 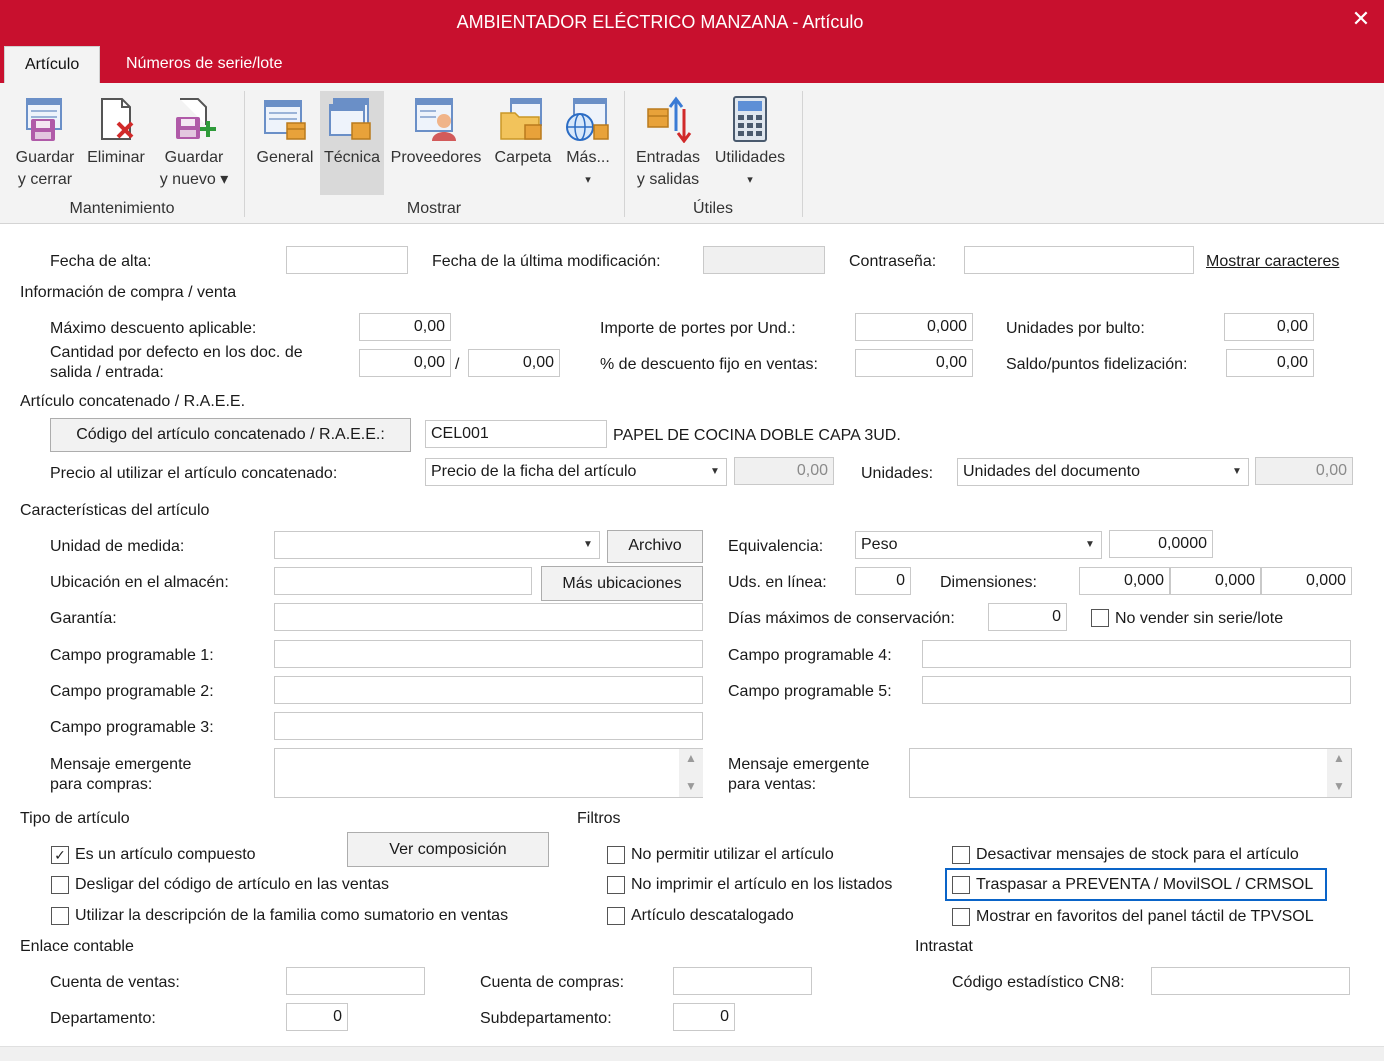 I want to click on equivalencia-input: 0,0000, so click(x=1161, y=544).